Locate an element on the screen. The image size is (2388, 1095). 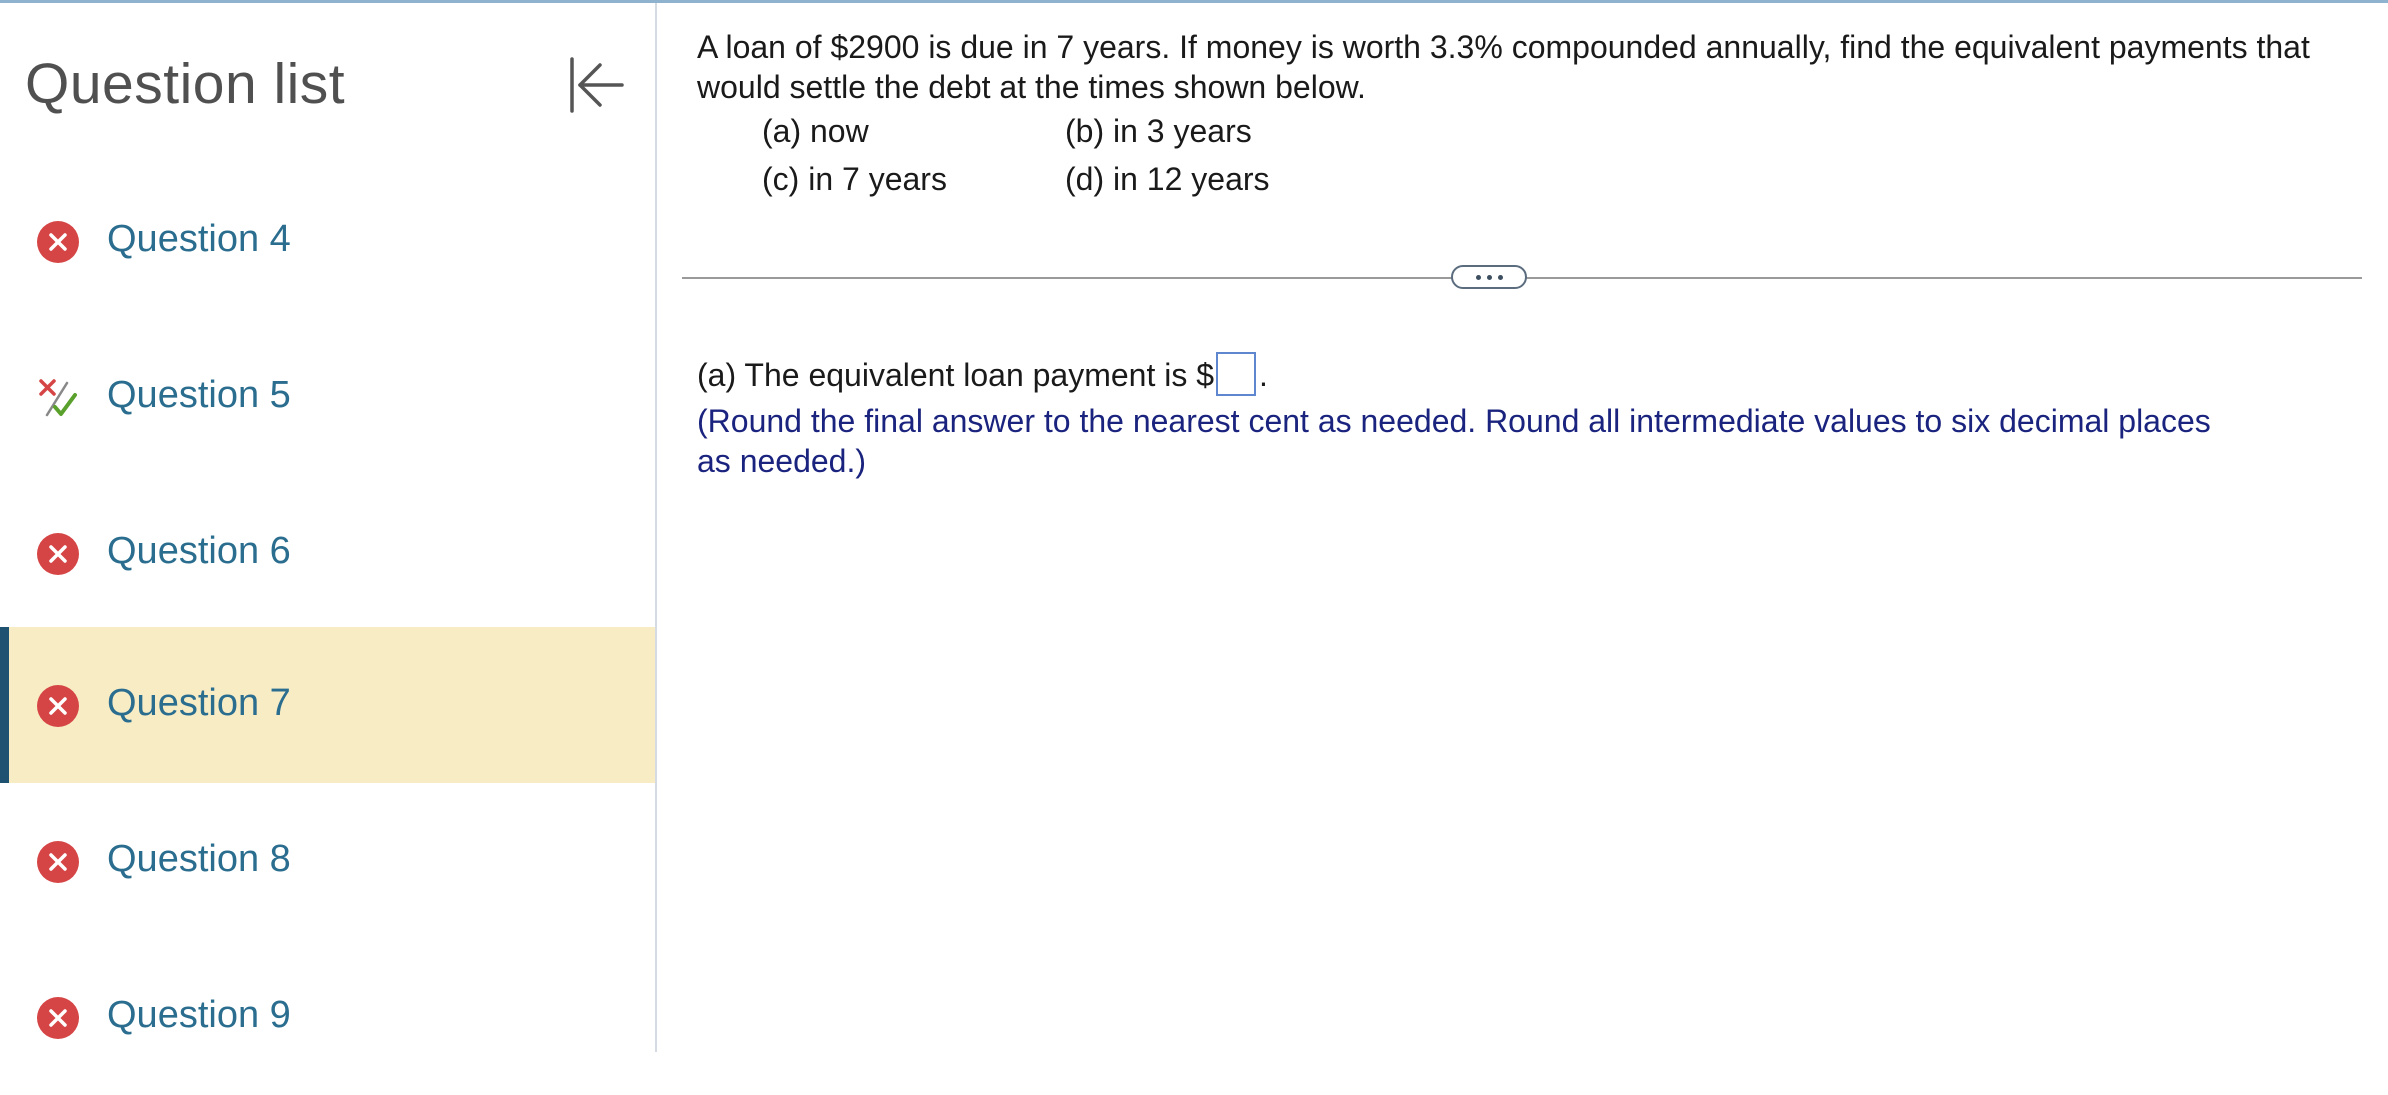
option-a: (a) now is located at coordinates (815, 131).